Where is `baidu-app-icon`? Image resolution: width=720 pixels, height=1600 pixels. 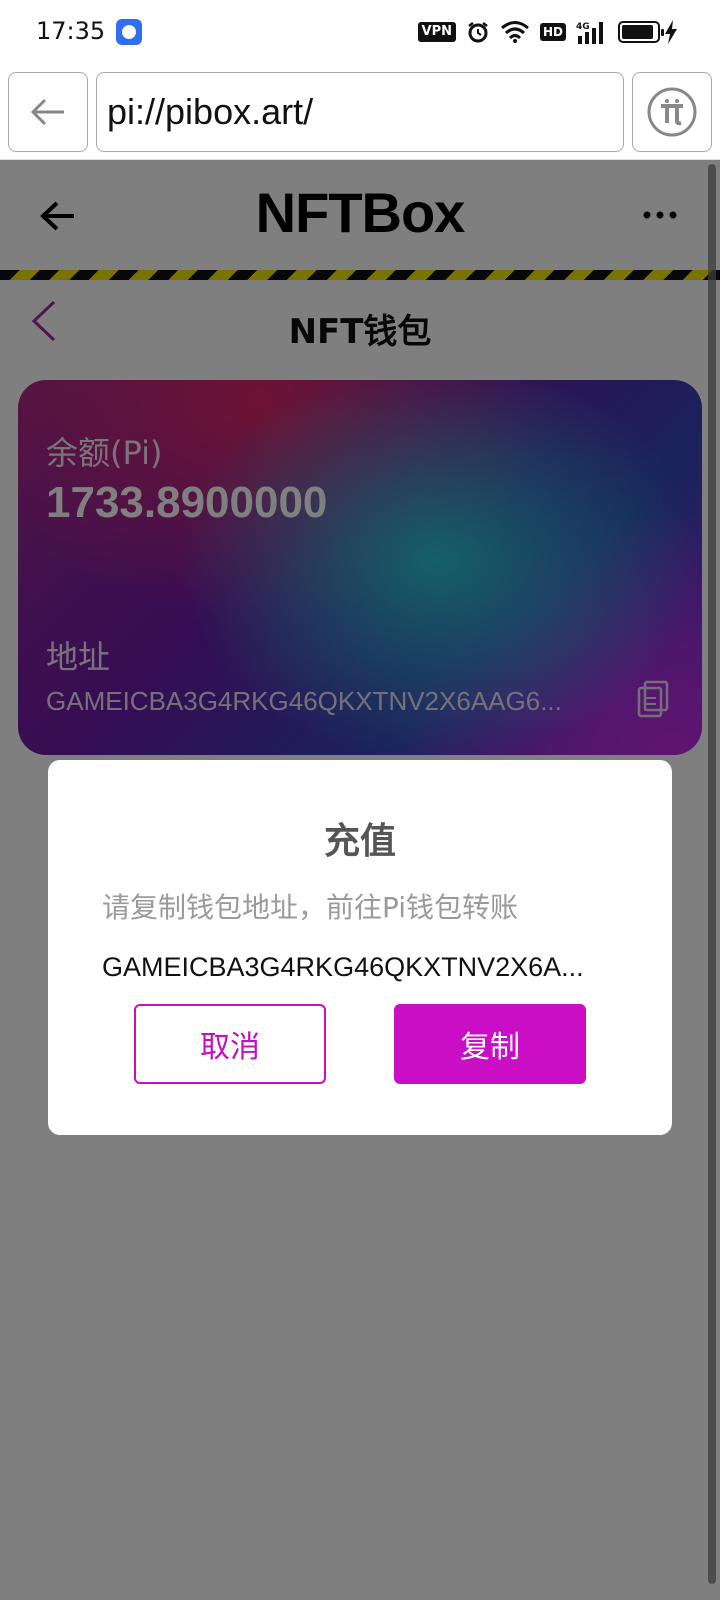 baidu-app-icon is located at coordinates (129, 32).